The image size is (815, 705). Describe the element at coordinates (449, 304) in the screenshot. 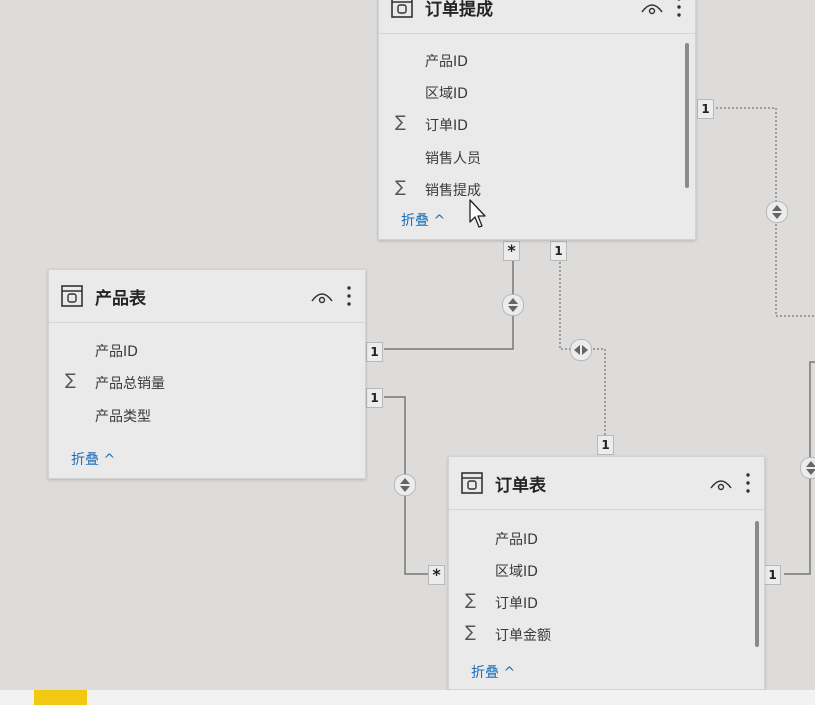

I see `relationship-product-commission` at that location.